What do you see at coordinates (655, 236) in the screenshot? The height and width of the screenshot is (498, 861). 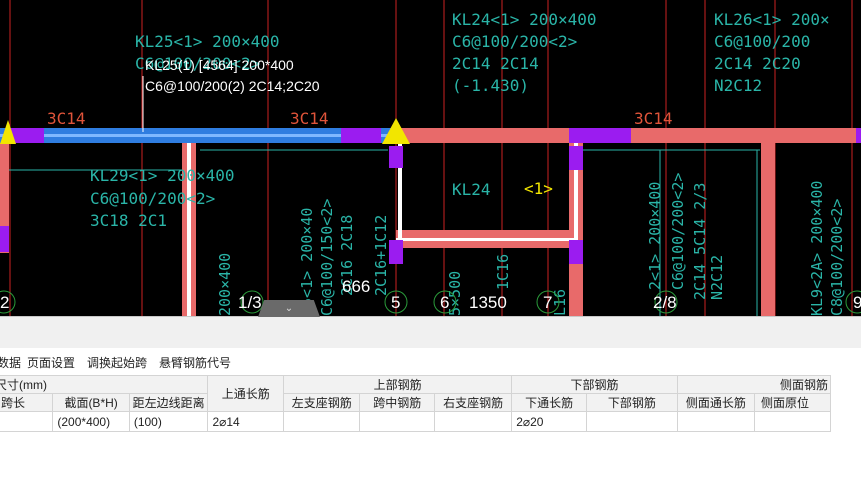 I see `vertical-label: 2<1> 200×400` at bounding box center [655, 236].